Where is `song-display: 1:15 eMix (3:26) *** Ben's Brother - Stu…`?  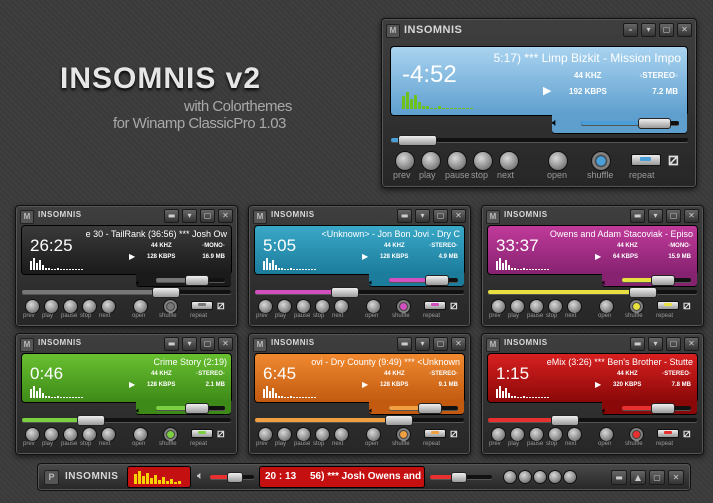 song-display: 1:15 eMix (3:26) *** Ben's Brother - Stu… is located at coordinates (592, 378).